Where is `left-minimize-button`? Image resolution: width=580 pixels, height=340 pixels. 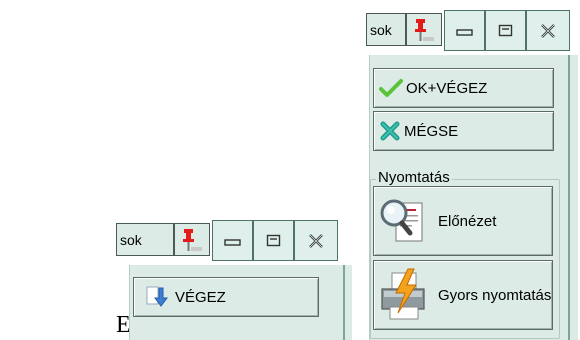
left-minimize-button is located at coordinates (232, 240).